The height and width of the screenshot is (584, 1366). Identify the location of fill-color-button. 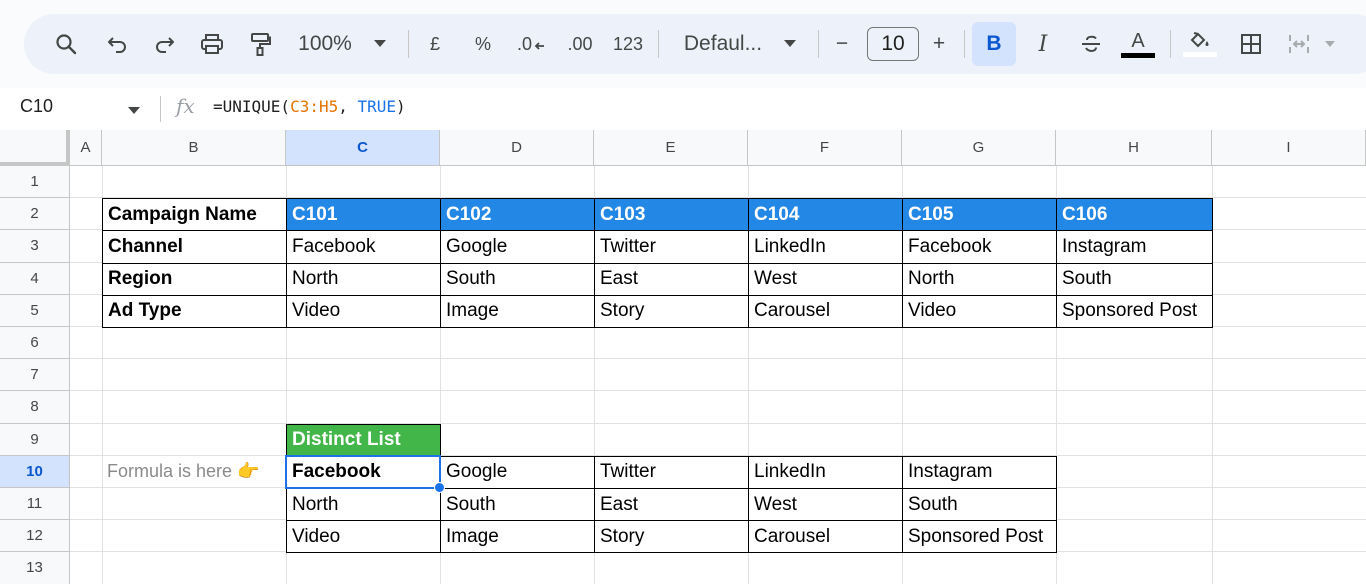
(1200, 44).